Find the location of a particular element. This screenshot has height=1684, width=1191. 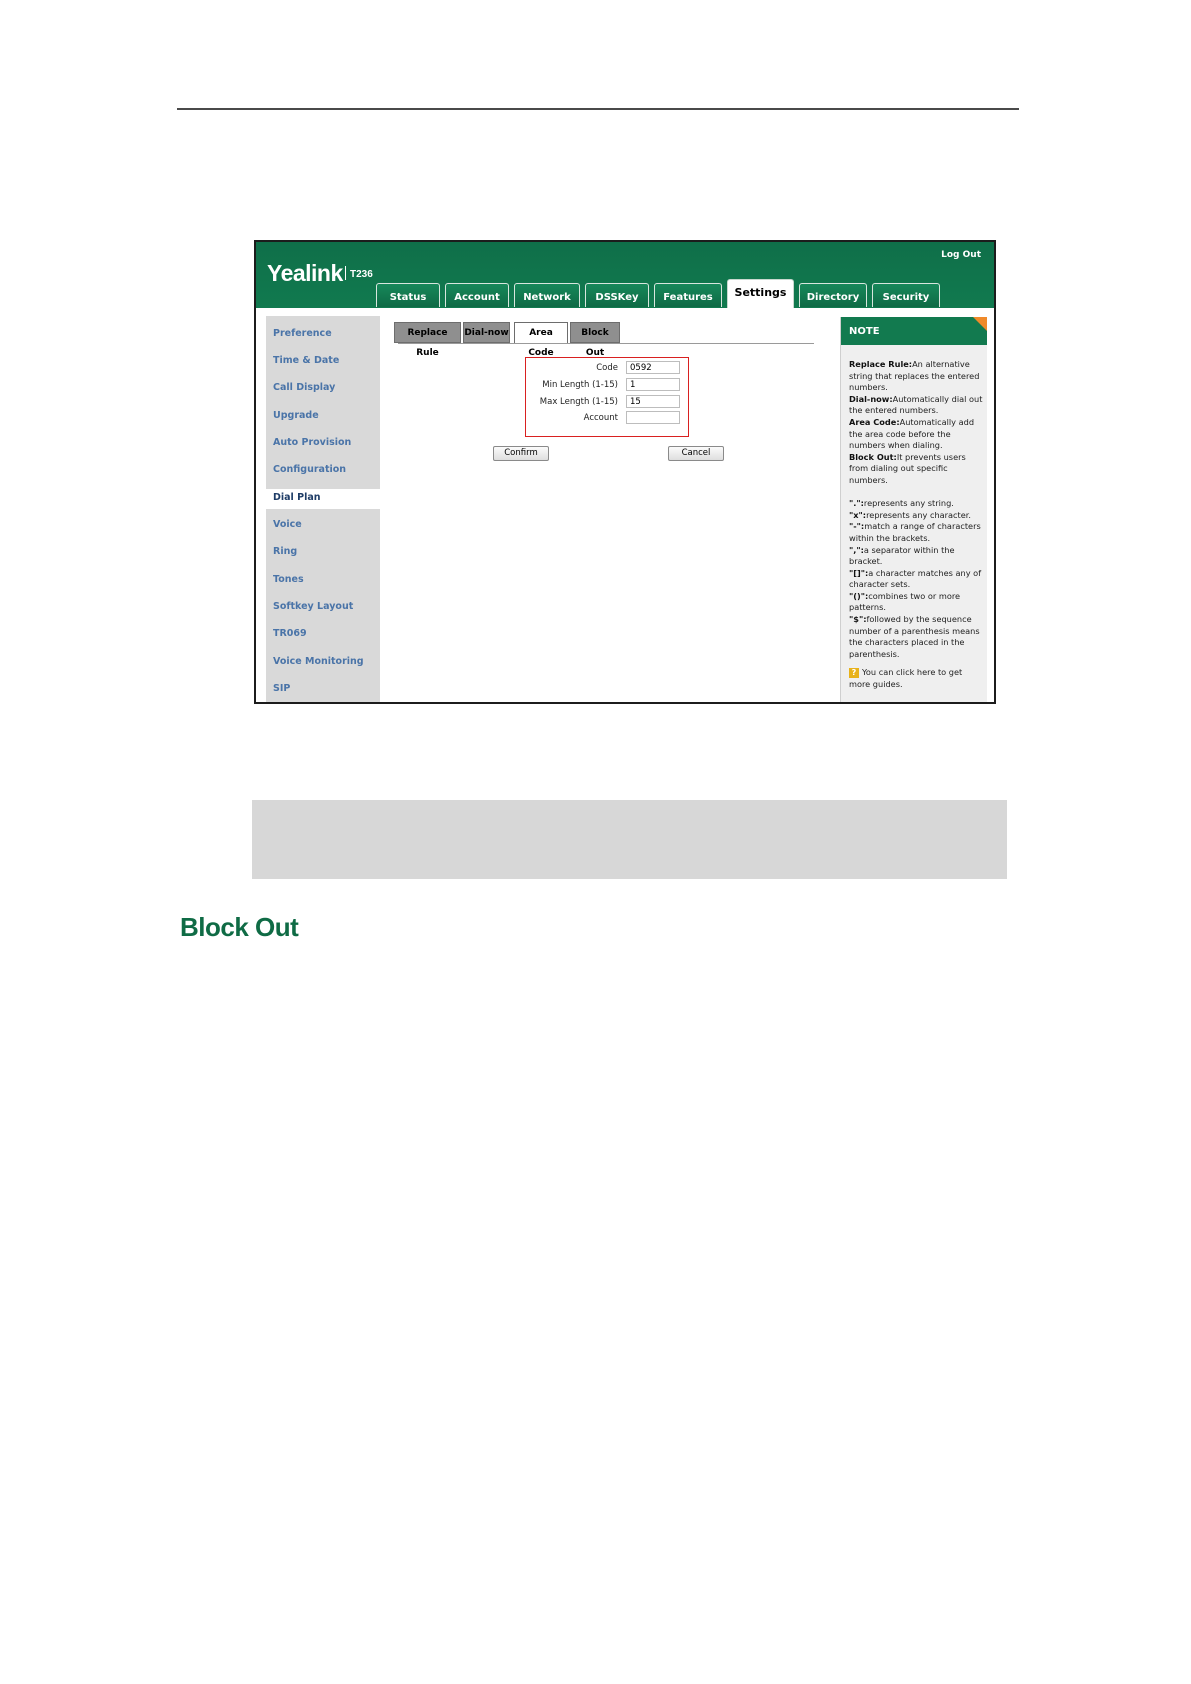

subtab-underline is located at coordinates (606, 343).